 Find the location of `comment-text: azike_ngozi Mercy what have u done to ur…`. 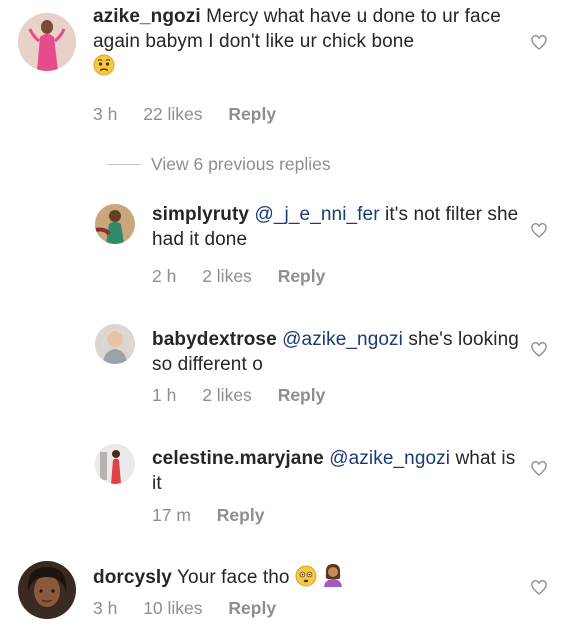

comment-text: azike_ngozi Mercy what have u done to ur… is located at coordinates (303, 43).